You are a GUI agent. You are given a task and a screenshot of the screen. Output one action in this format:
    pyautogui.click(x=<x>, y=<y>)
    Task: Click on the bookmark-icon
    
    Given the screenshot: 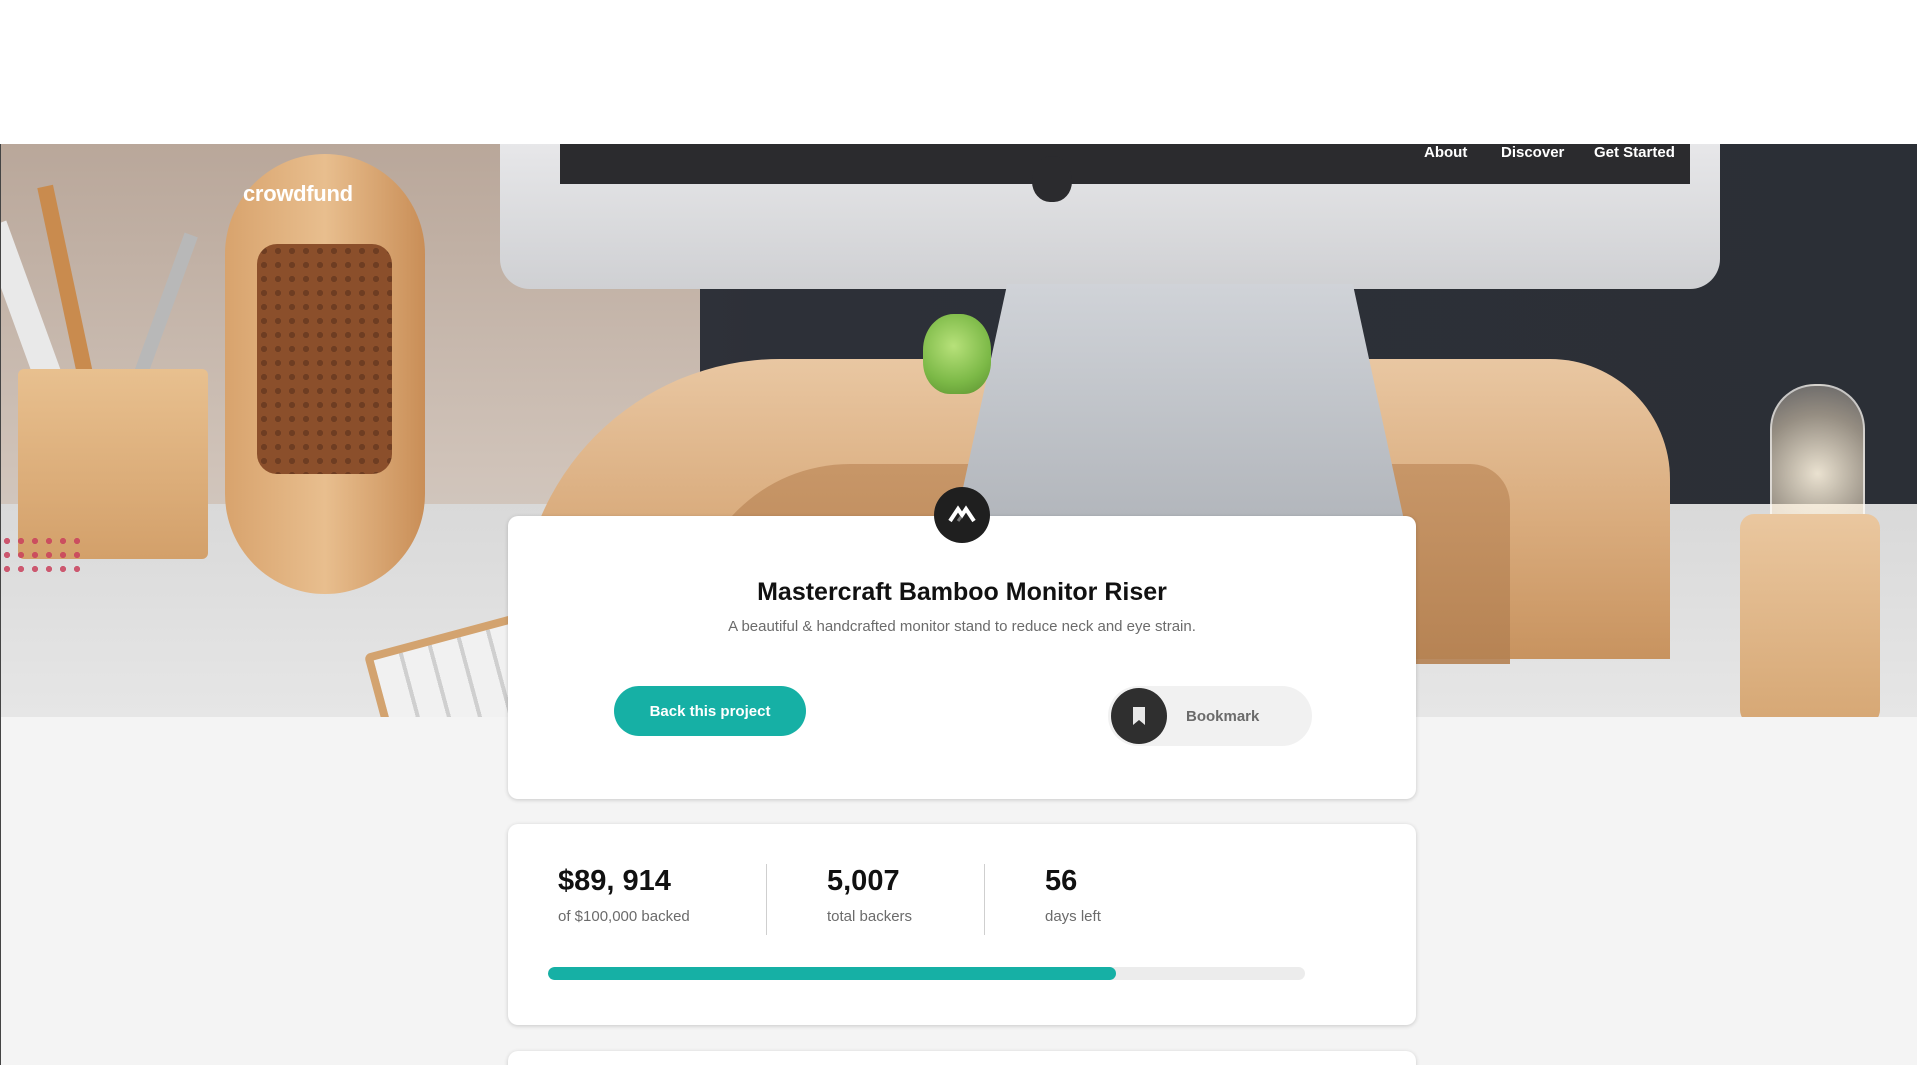 What is the action you would take?
    pyautogui.click(x=1139, y=716)
    